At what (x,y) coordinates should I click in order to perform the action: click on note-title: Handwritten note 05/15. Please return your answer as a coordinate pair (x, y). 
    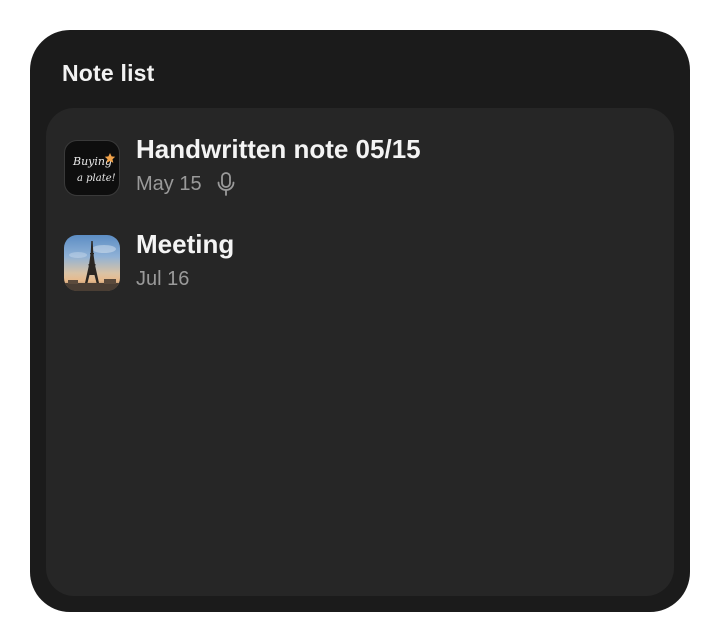
    Looking at the image, I should click on (278, 149).